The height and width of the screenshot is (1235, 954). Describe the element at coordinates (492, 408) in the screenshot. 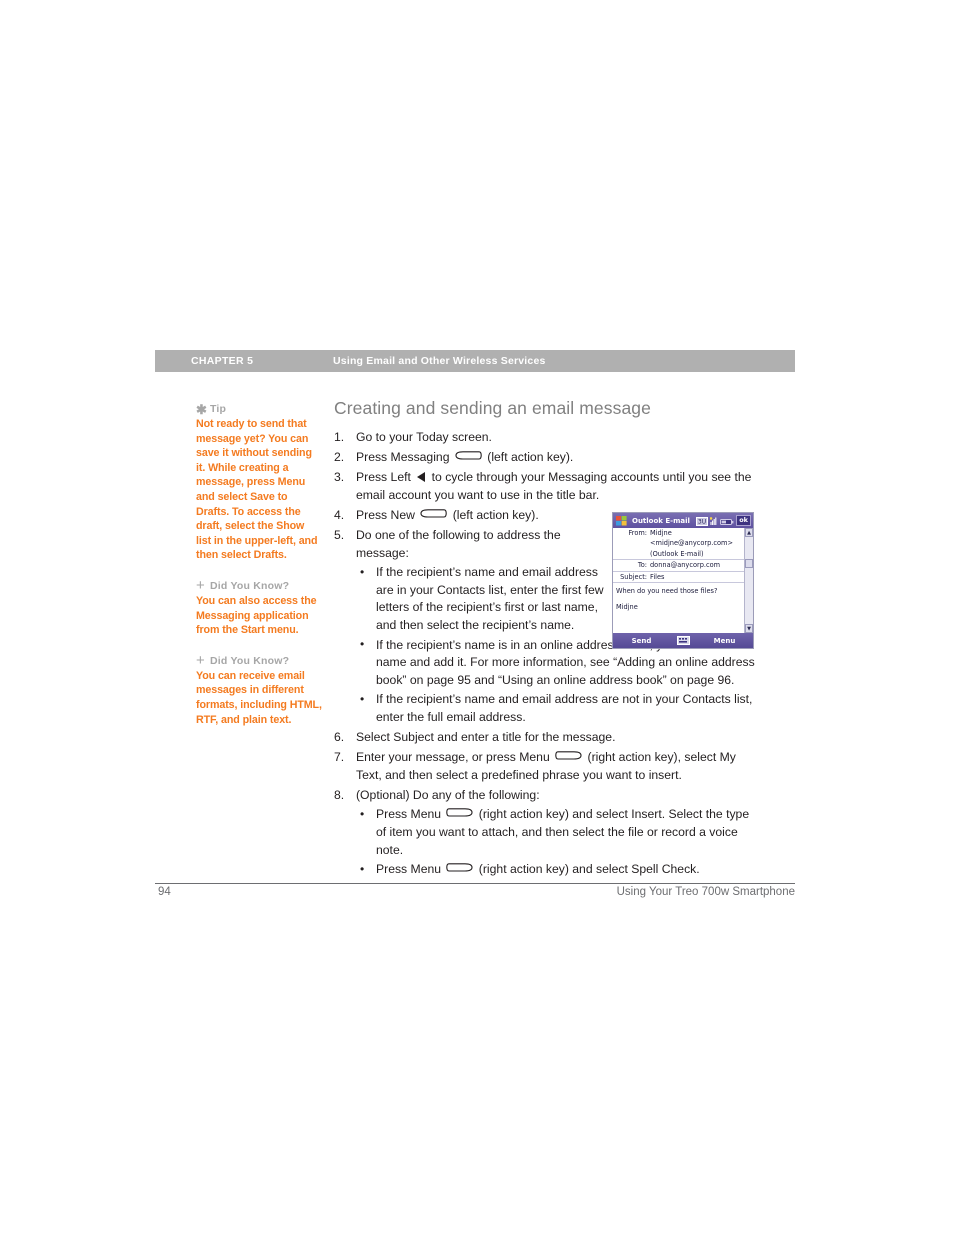

I see `page-title: Creating and sending an email message` at that location.